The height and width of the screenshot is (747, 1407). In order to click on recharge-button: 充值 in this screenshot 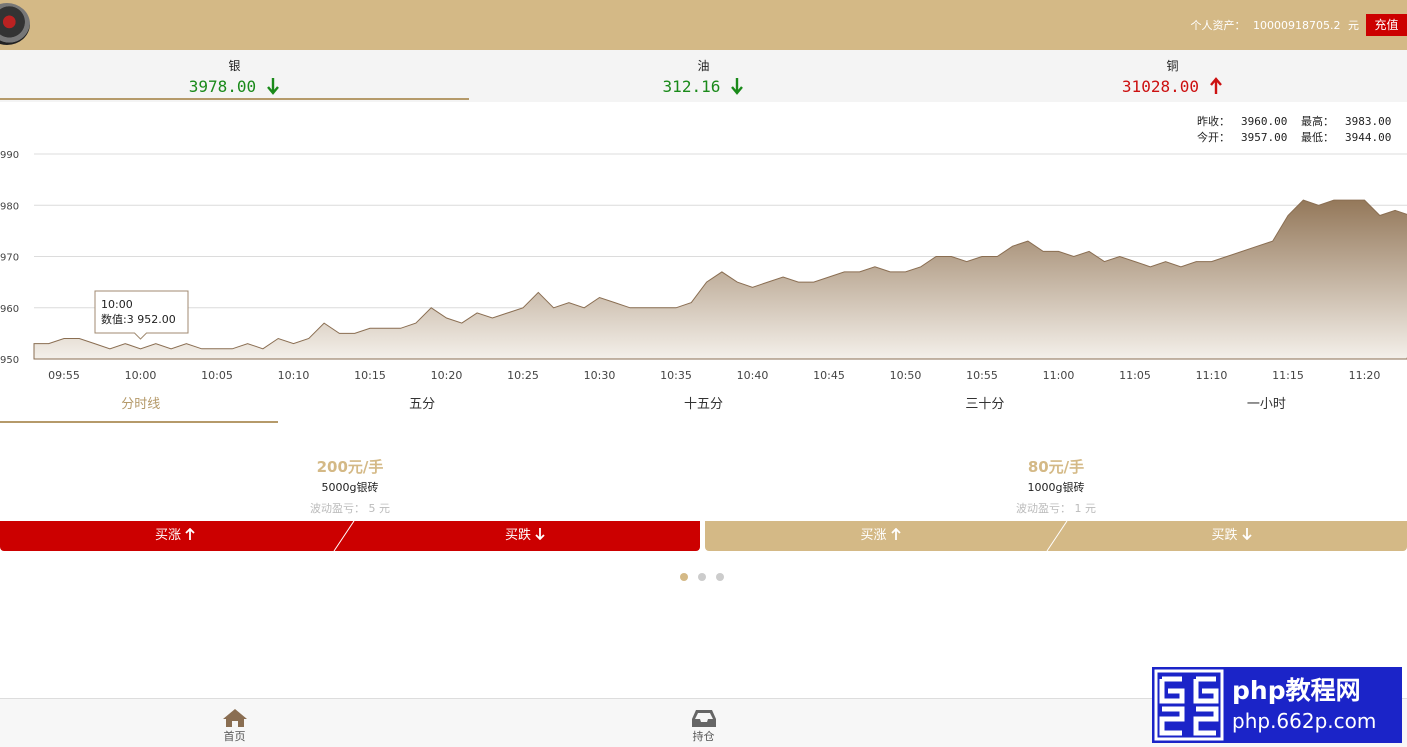, I will do `click(1386, 25)`.